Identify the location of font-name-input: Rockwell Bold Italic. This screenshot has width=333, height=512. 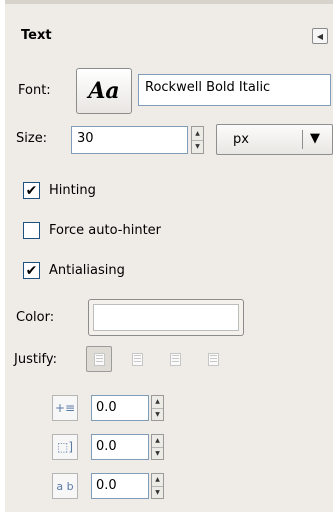
(234, 90).